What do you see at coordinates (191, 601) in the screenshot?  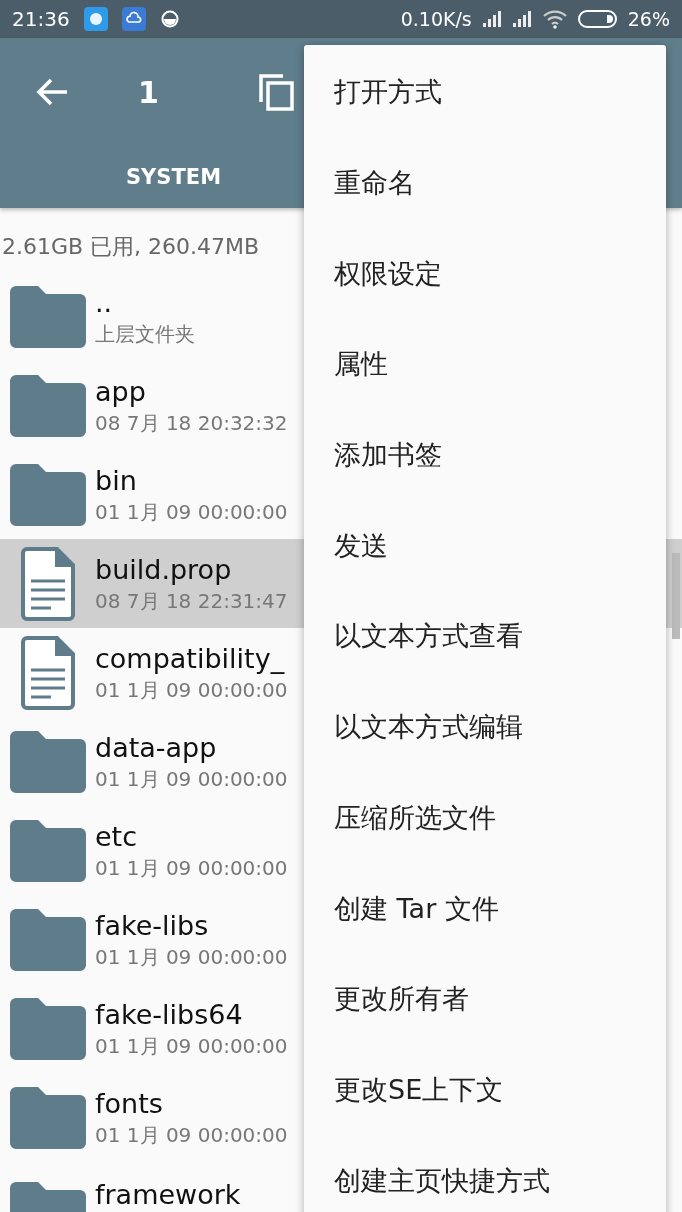 I see `file-date: 08 7月 18 22:31:47` at bounding box center [191, 601].